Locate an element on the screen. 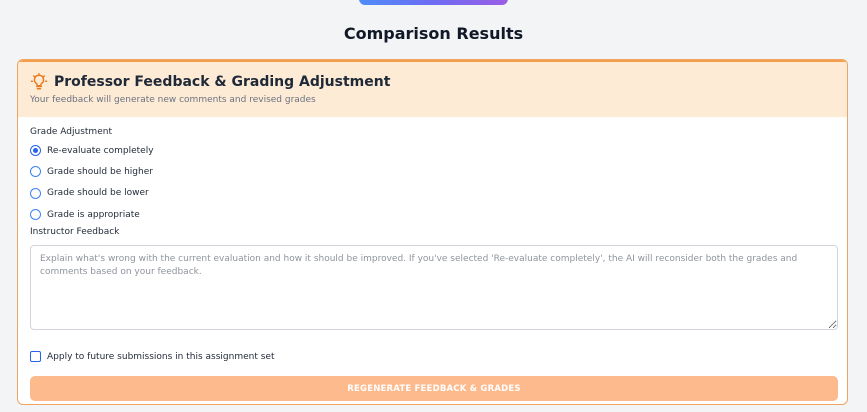  radio-option-appropriate: Grade is appropriate is located at coordinates (432, 214).